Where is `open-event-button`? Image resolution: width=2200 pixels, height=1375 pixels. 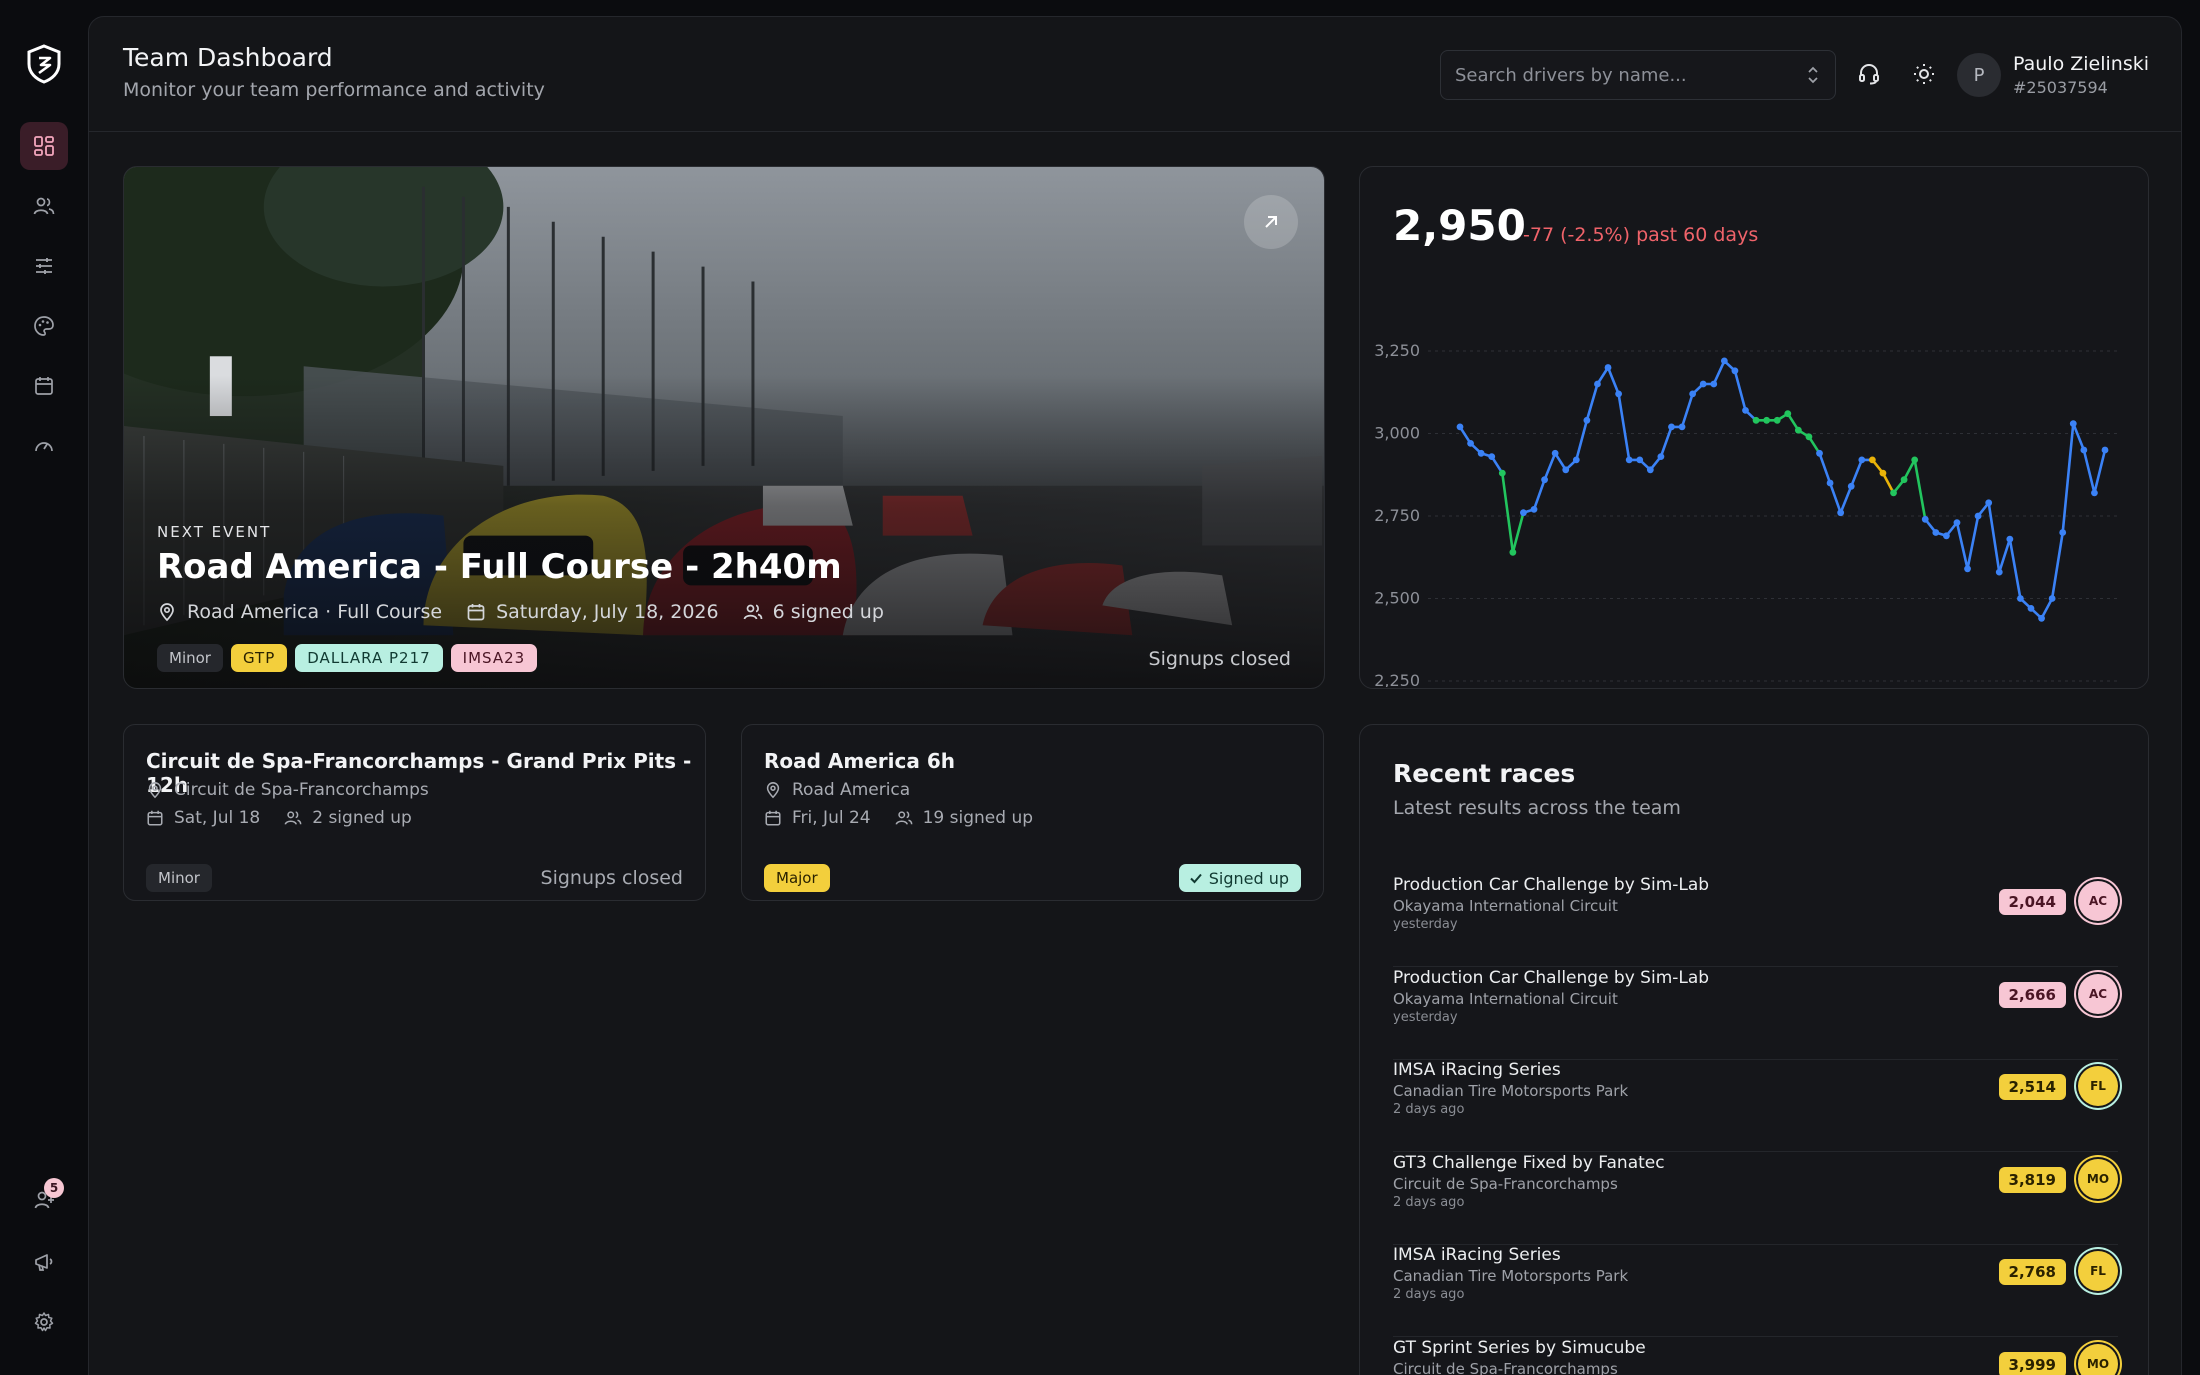
open-event-button is located at coordinates (1271, 222).